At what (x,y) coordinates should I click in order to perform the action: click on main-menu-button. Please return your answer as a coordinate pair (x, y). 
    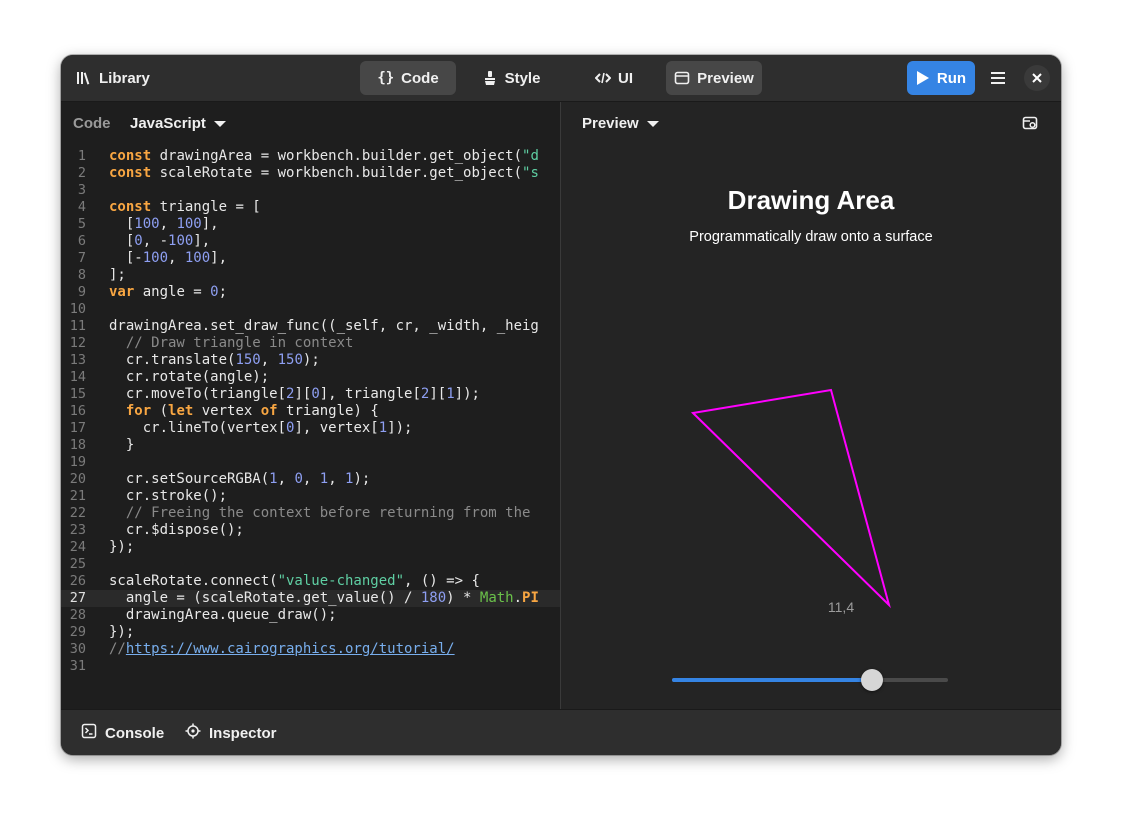
    Looking at the image, I should click on (998, 78).